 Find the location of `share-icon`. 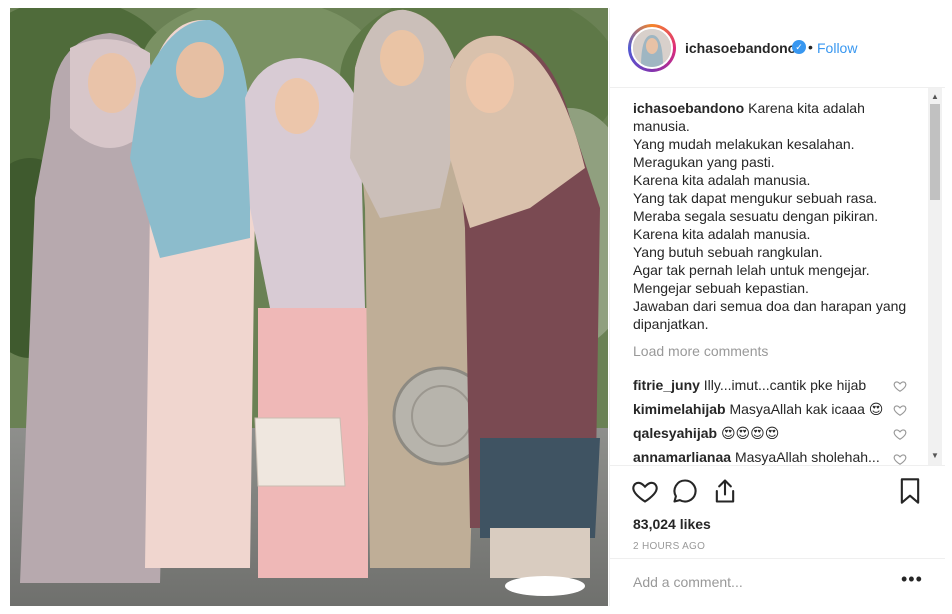

share-icon is located at coordinates (725, 491).